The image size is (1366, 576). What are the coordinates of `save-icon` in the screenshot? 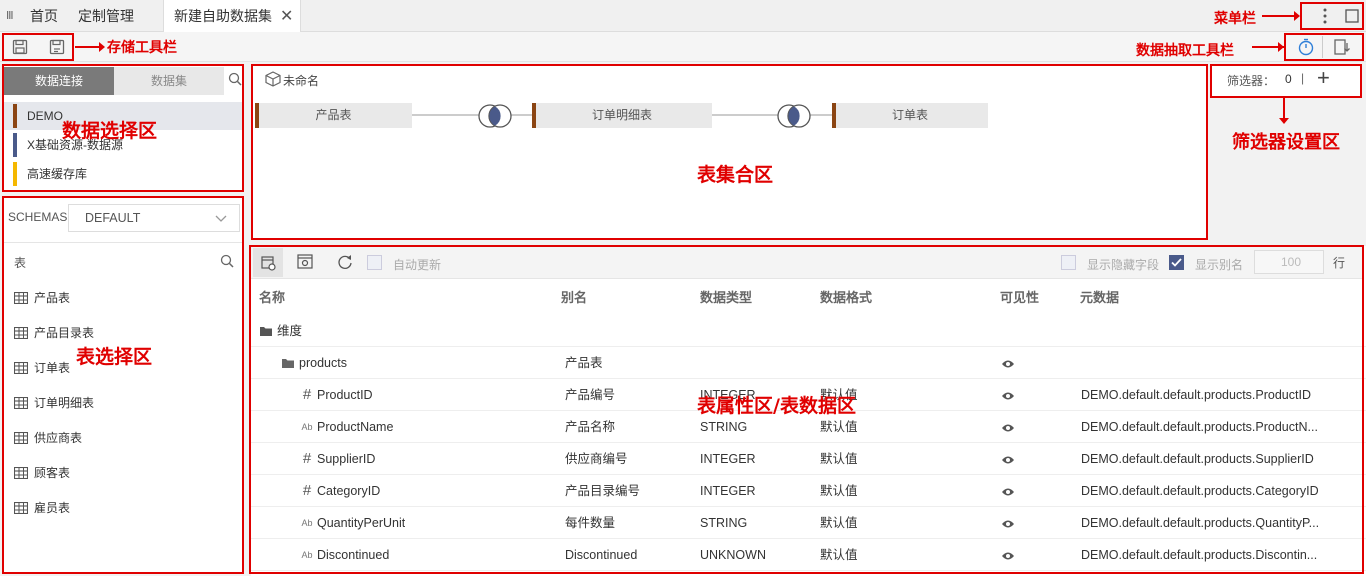 It's located at (20, 47).